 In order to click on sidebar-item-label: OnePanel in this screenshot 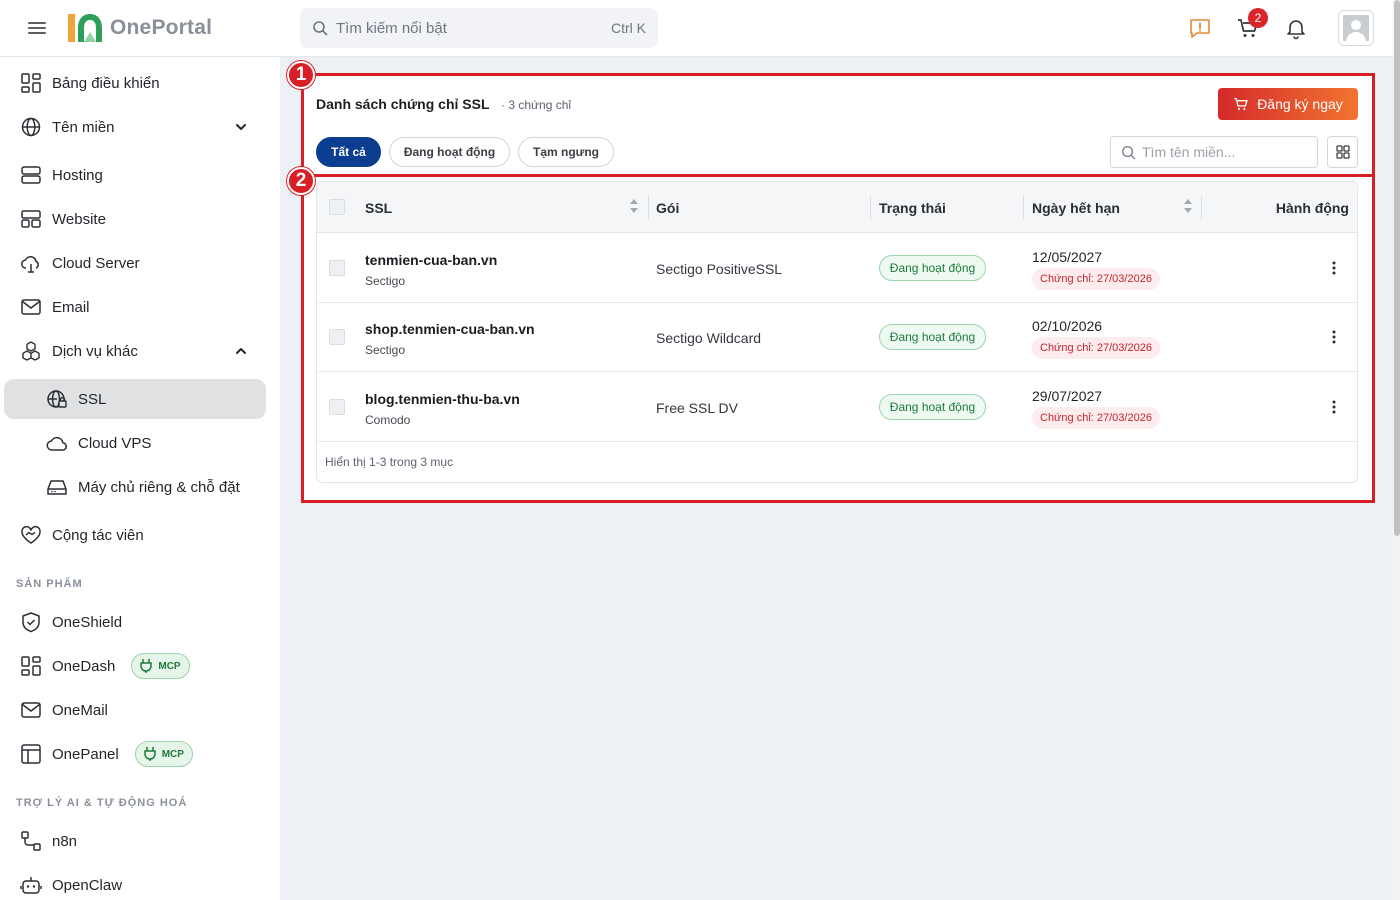, I will do `click(85, 754)`.